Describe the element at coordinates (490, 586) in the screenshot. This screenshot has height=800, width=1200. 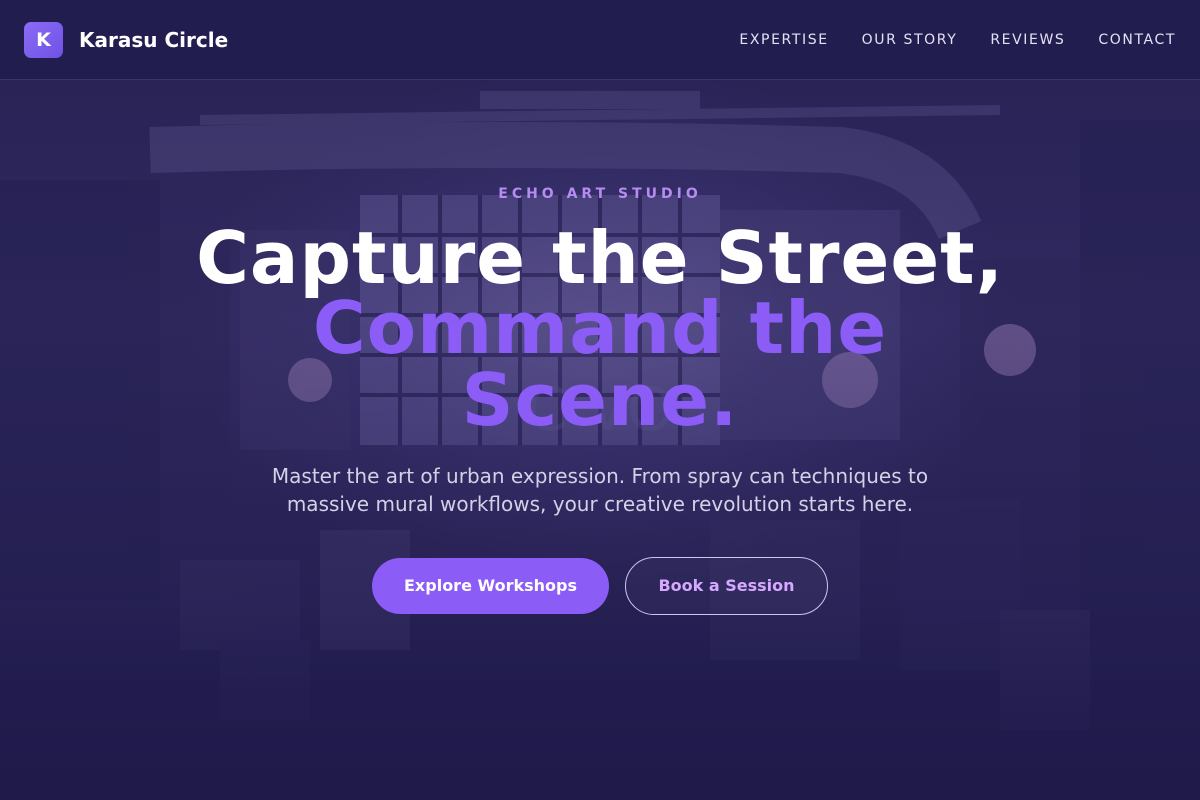
I see `explore-workshops-button: Explore Workshops` at that location.